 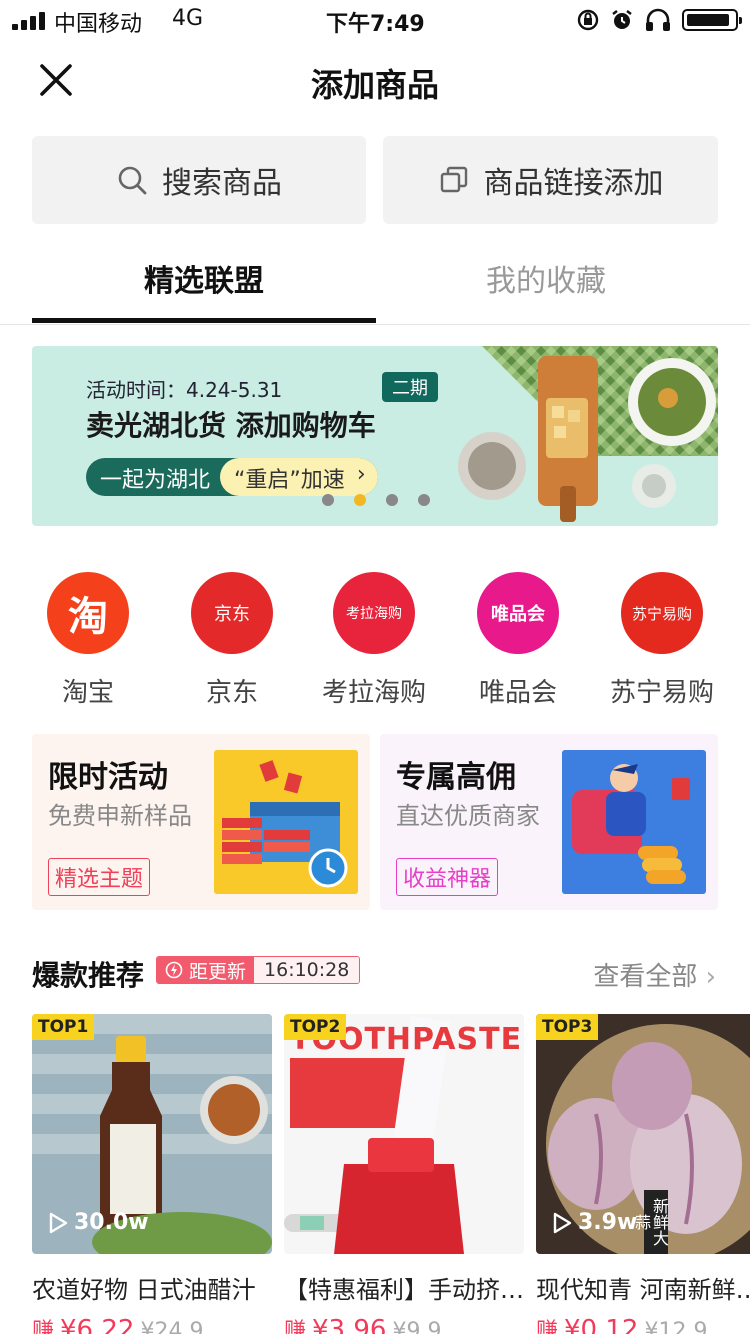 I want to click on product-card: TOP1 30.0w 农道好物 日式油醋汁 赚 ¥6.22 ¥24.9, so click(x=152, y=1174).